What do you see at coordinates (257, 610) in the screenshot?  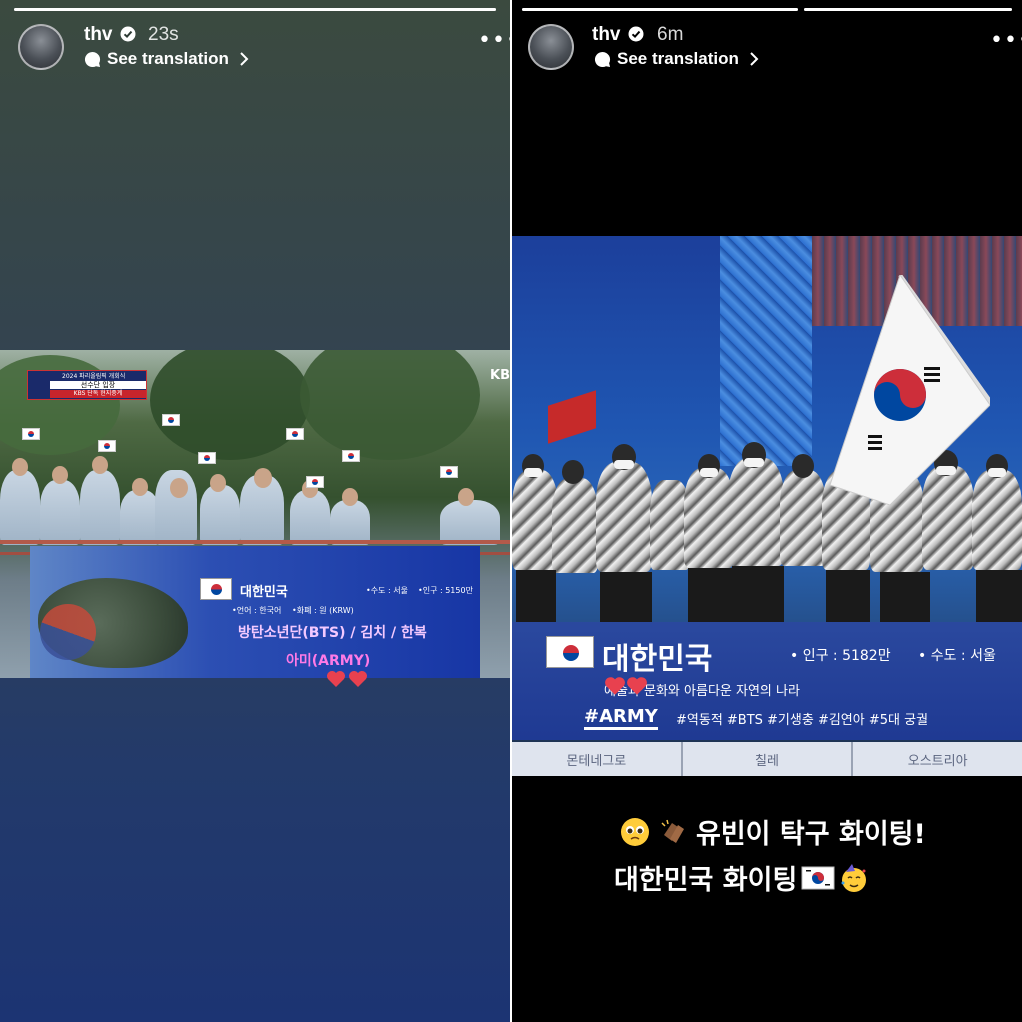 I see `language-text: •언어 : 한국어` at bounding box center [257, 610].